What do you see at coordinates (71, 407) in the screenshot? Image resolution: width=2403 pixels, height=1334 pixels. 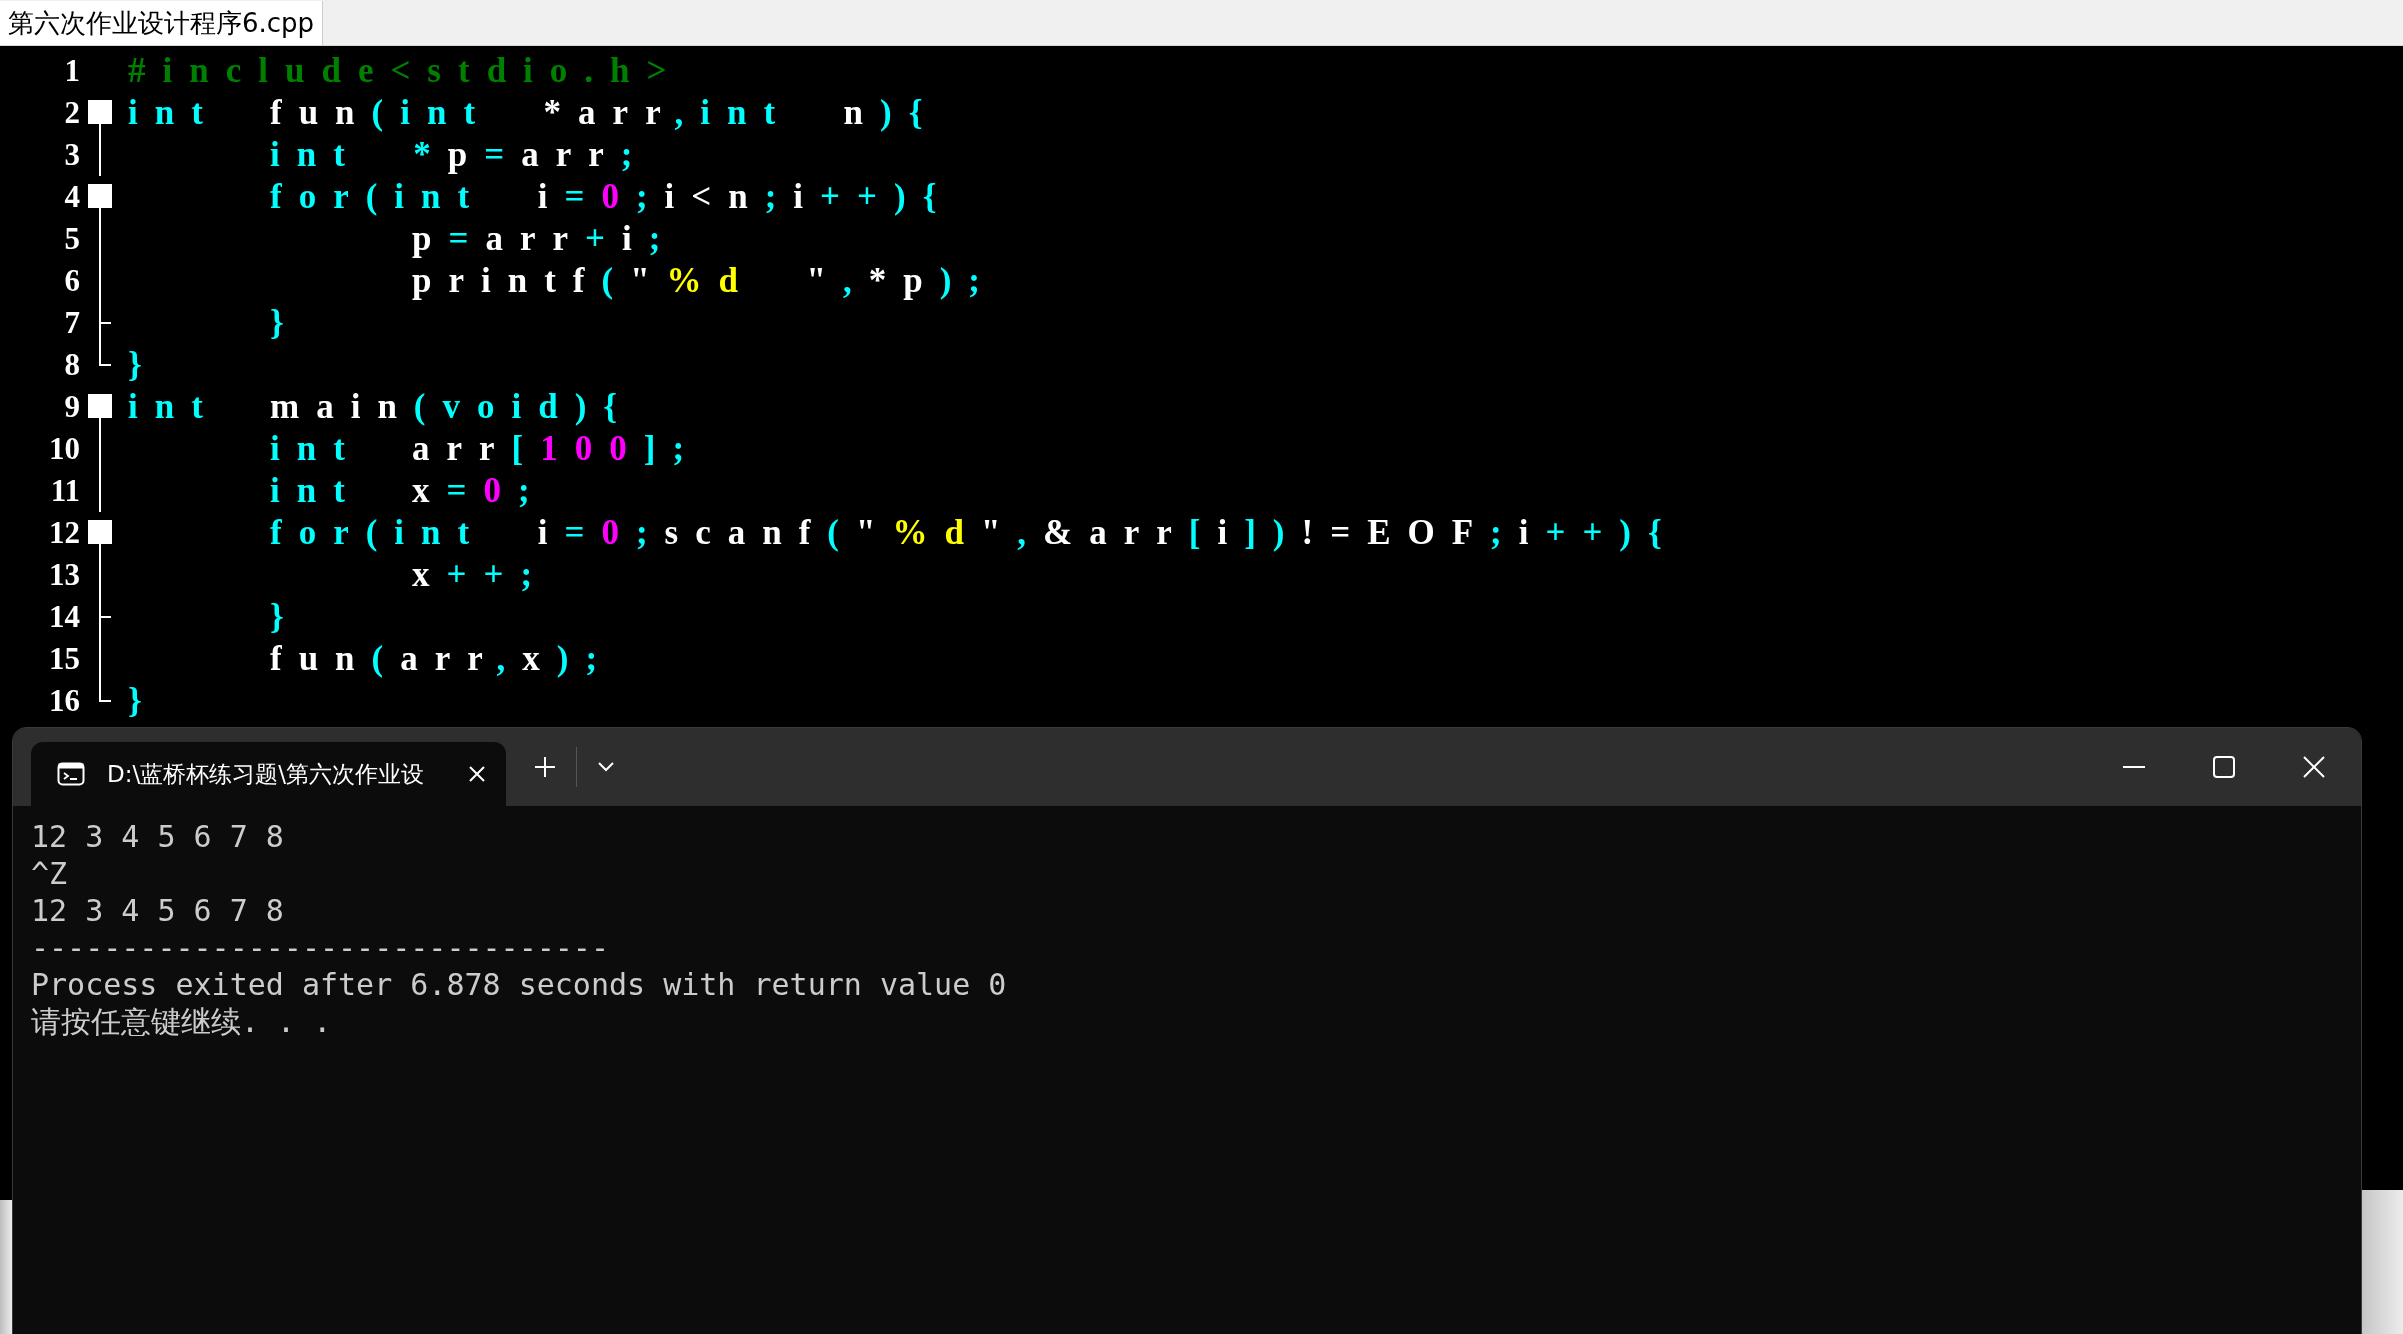 I see `line-number: 9` at bounding box center [71, 407].